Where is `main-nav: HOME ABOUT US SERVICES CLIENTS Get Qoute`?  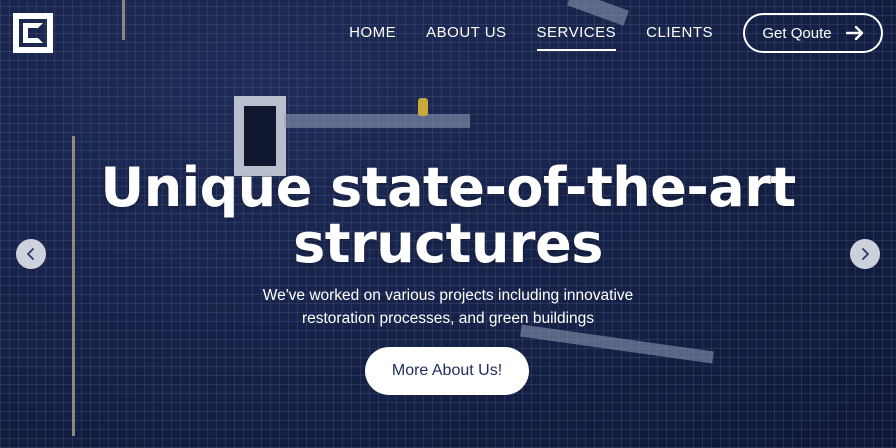 main-nav: HOME ABOUT US SERVICES CLIENTS Get Qoute is located at coordinates (622, 33).